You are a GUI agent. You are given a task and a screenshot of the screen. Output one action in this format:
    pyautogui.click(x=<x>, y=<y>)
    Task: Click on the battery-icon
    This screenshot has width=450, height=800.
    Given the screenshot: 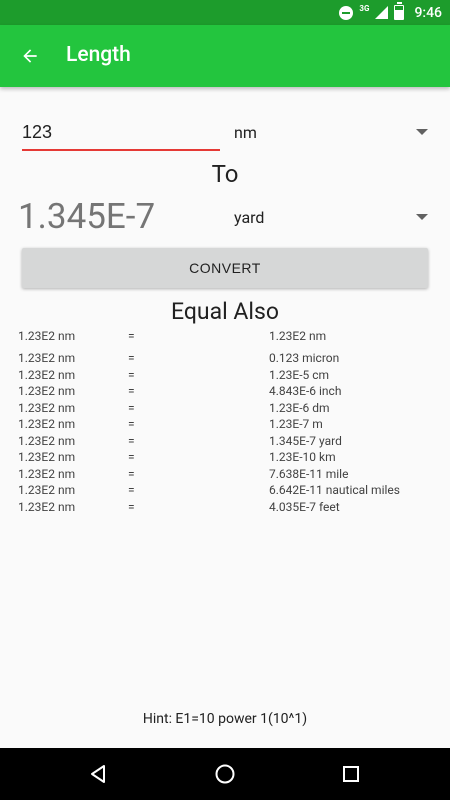 What is the action you would take?
    pyautogui.click(x=399, y=11)
    